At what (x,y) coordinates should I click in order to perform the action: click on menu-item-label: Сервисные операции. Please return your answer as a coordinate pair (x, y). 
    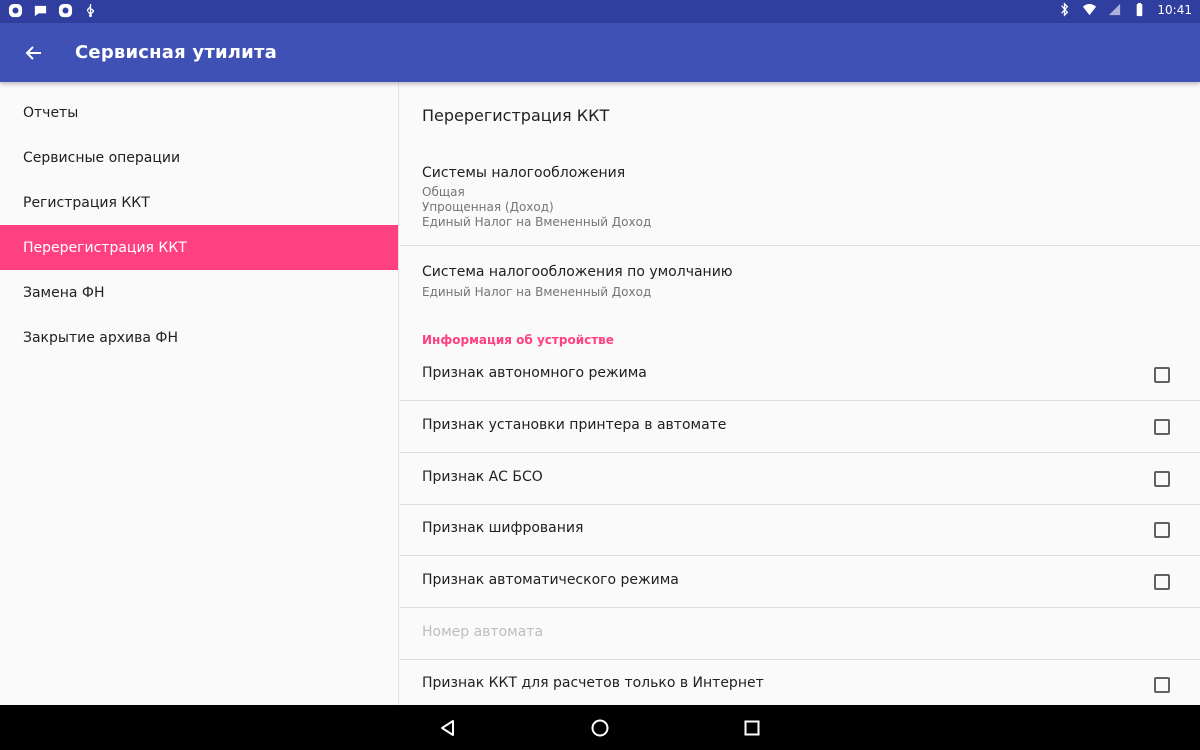
    Looking at the image, I should click on (102, 157).